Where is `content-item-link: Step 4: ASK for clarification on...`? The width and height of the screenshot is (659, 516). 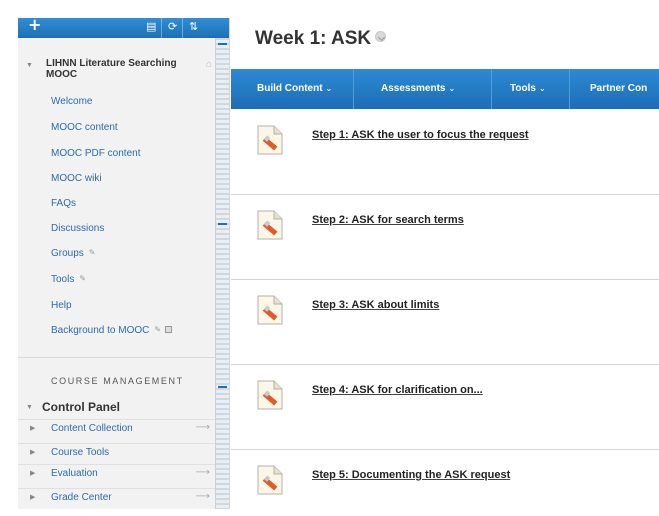
content-item-link: Step 4: ASK for clarification on... is located at coordinates (397, 390).